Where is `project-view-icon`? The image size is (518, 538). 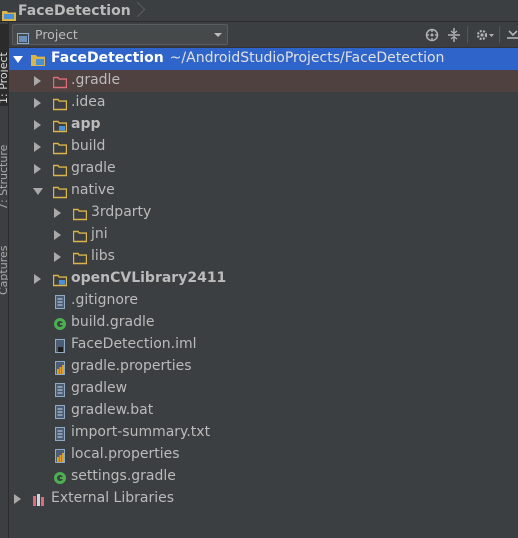 project-view-icon is located at coordinates (23, 36).